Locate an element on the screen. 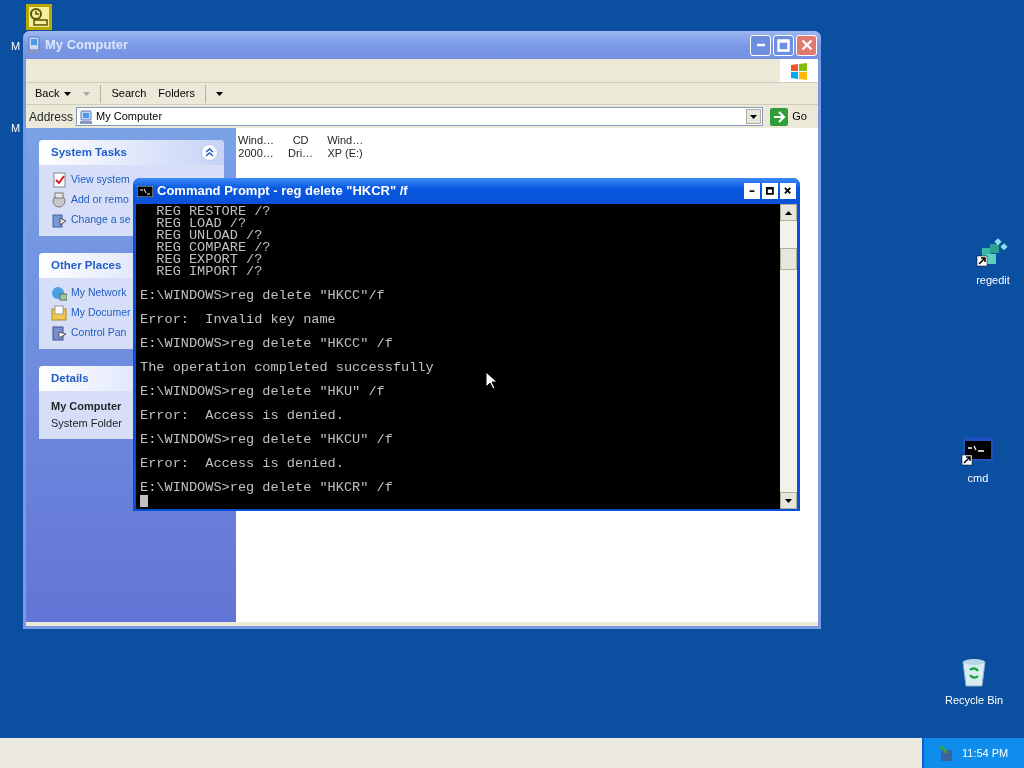 The width and height of the screenshot is (1024, 768). console-line: E:\WINDOWS>reg delete "HKCC"/f is located at coordinates (262, 296).